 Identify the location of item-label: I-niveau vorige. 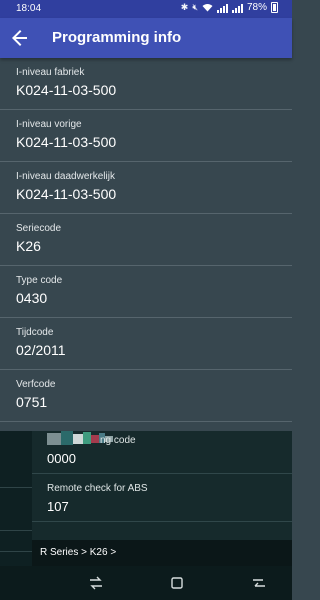
(49, 124).